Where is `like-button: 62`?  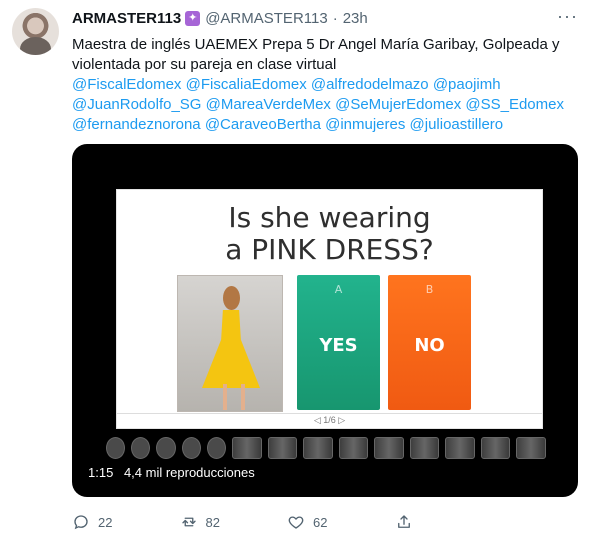
like-button: 62 is located at coordinates (341, 522).